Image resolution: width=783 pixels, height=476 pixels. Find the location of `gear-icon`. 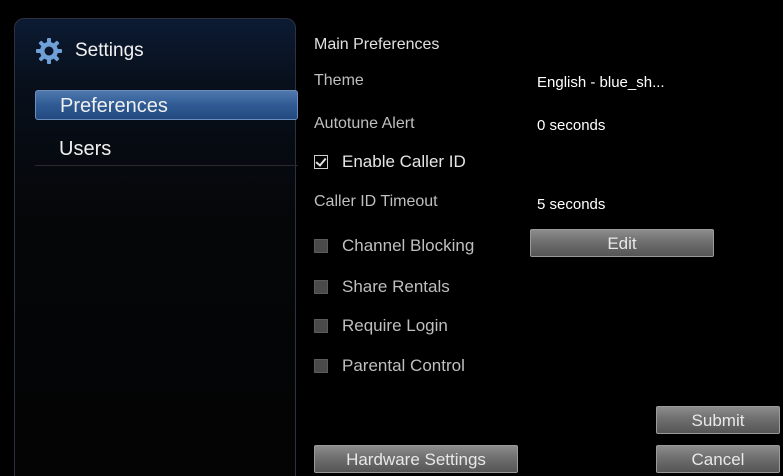

gear-icon is located at coordinates (49, 51).